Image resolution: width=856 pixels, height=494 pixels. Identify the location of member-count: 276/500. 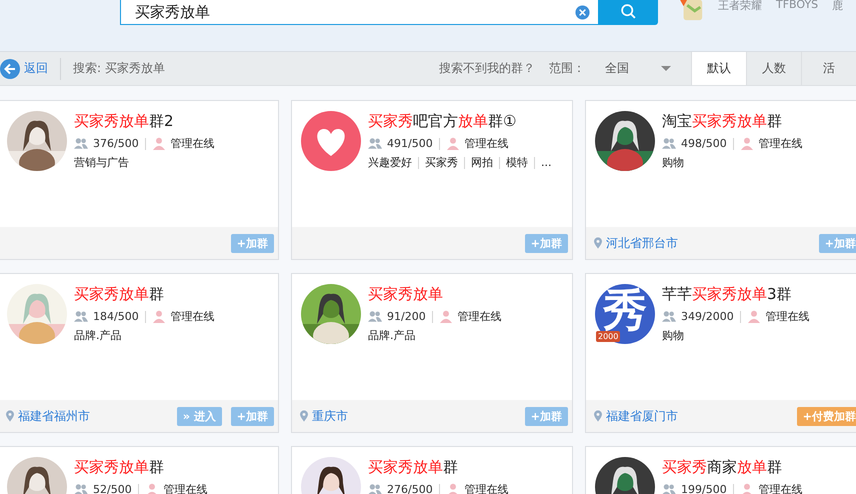
(410, 488).